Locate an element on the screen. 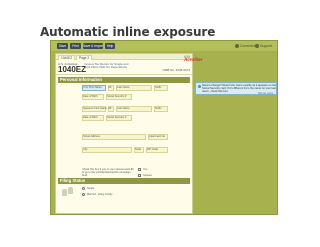 The image size is (320, 247). campaign-you-checkbox is located at coordinates (139, 169).